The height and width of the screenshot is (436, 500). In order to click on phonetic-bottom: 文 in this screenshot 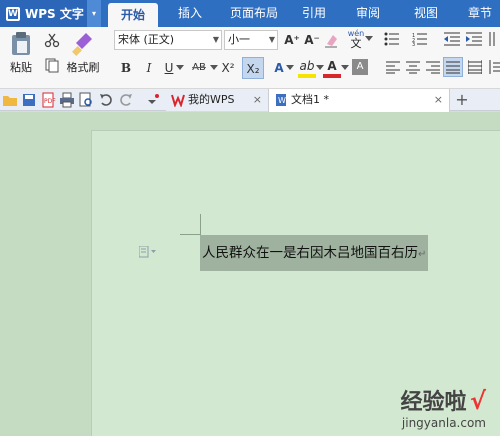, I will do `click(356, 43)`.